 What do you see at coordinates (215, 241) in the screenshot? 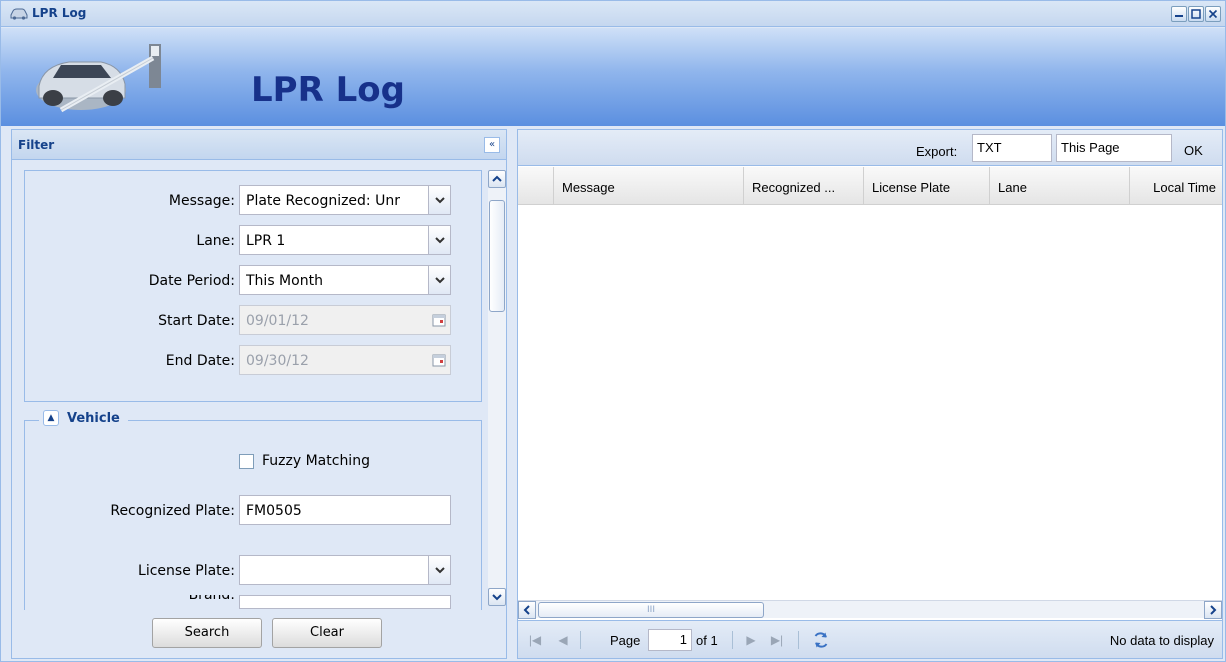
I see `lane-label: Lane:` at bounding box center [215, 241].